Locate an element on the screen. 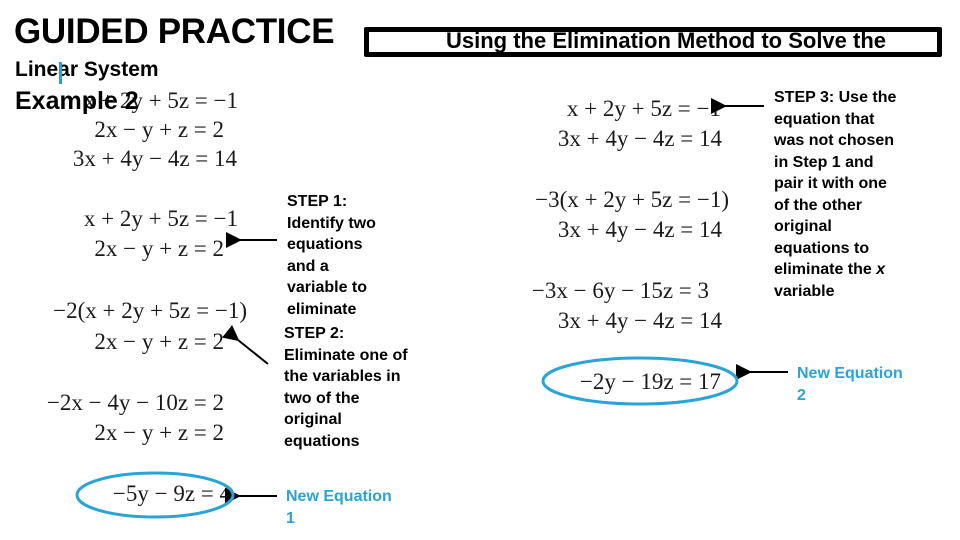 The image size is (960, 540). new-equation-1: −5y − 9z = 4 is located at coordinates (171, 493).